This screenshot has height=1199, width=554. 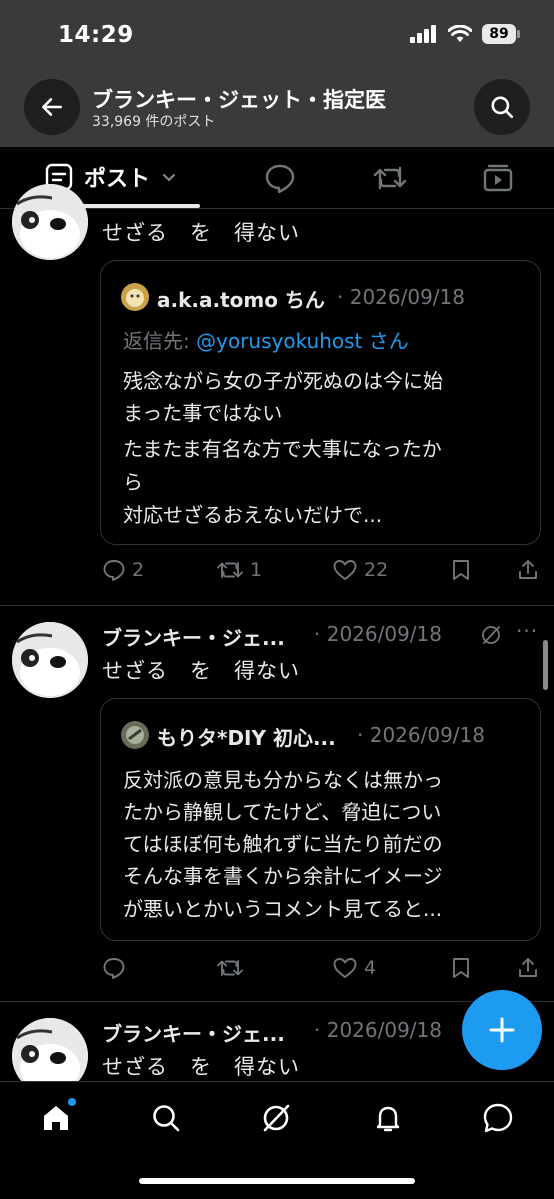 What do you see at coordinates (360, 570) in the screenshot?
I see `like-button: 22` at bounding box center [360, 570].